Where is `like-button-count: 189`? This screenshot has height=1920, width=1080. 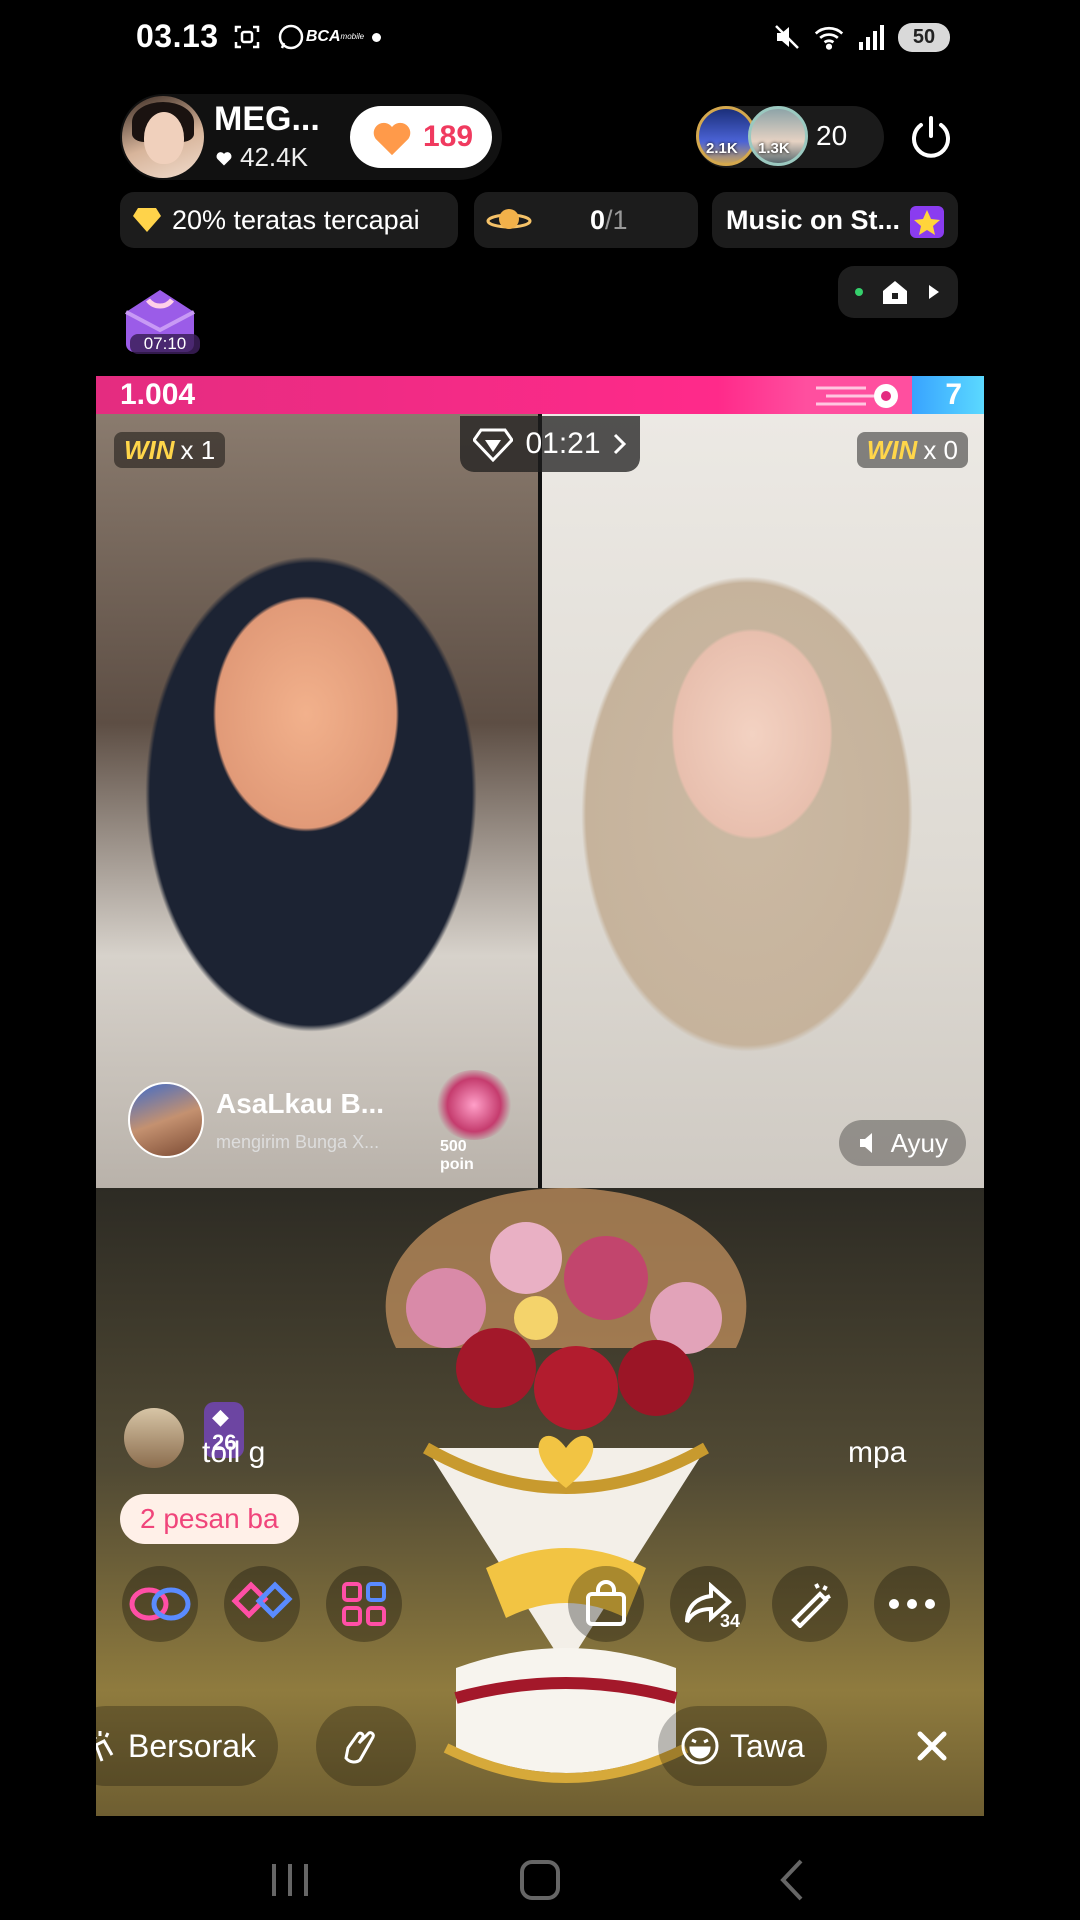
like-button-count: 189 is located at coordinates (448, 136).